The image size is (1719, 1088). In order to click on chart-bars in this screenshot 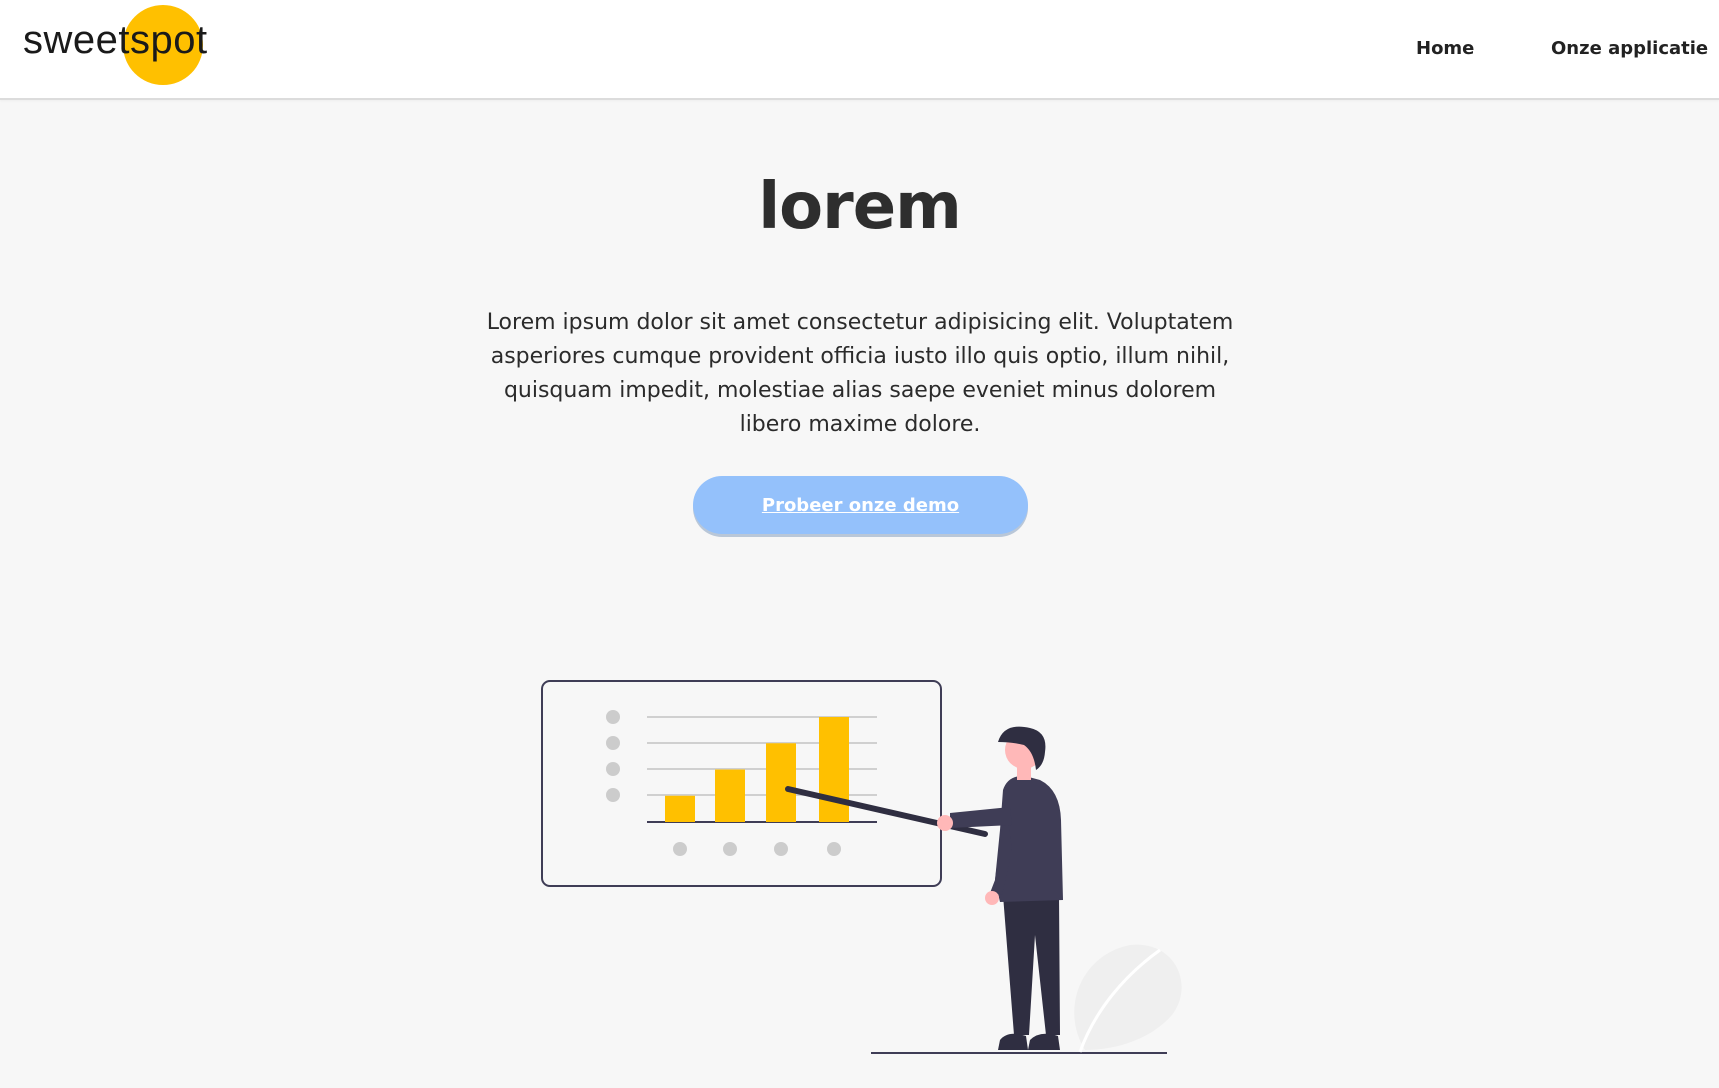, I will do `click(757, 769)`.